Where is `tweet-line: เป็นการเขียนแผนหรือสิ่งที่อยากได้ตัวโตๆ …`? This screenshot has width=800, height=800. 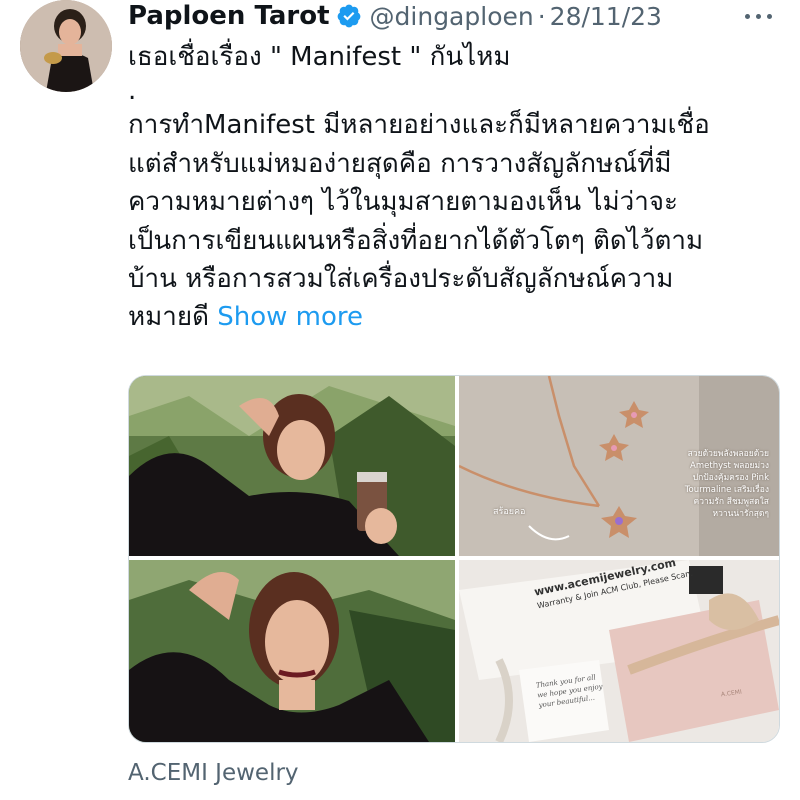 tweet-line: เป็นการเขียนแผนหรือสิ่งที่อยากได้ตัวโตๆ … is located at coordinates (416, 240).